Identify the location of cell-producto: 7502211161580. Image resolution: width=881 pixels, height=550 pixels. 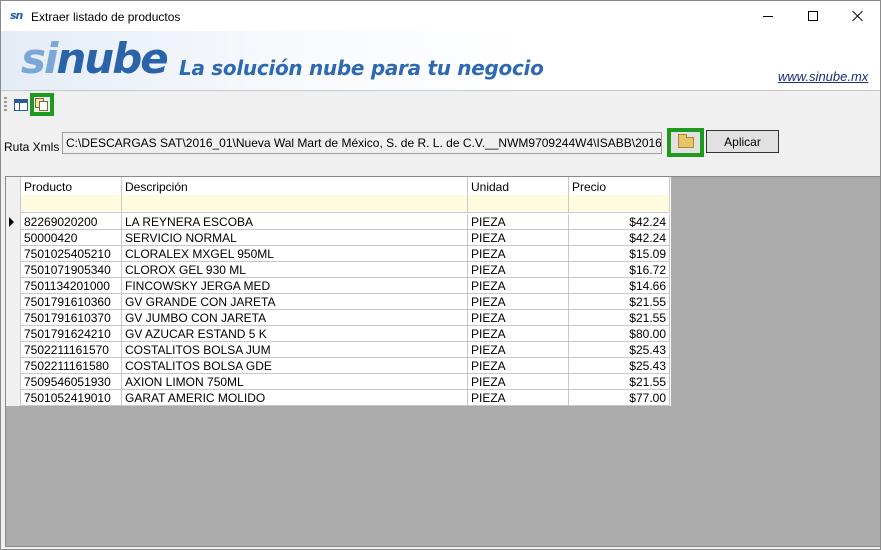
(71, 366).